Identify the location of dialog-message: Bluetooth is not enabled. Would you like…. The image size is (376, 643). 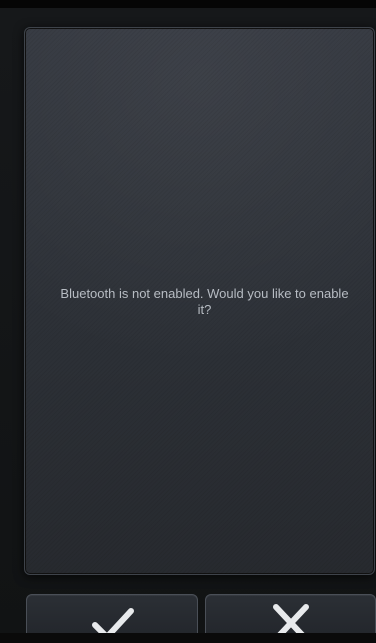
(204, 301).